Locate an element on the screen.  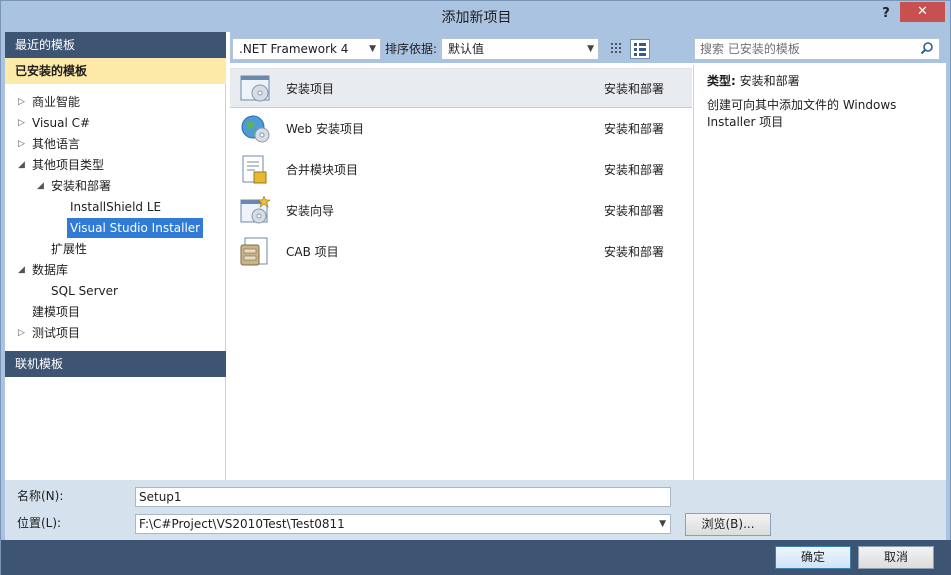
medium-icons-view-button is located at coordinates (640, 49).